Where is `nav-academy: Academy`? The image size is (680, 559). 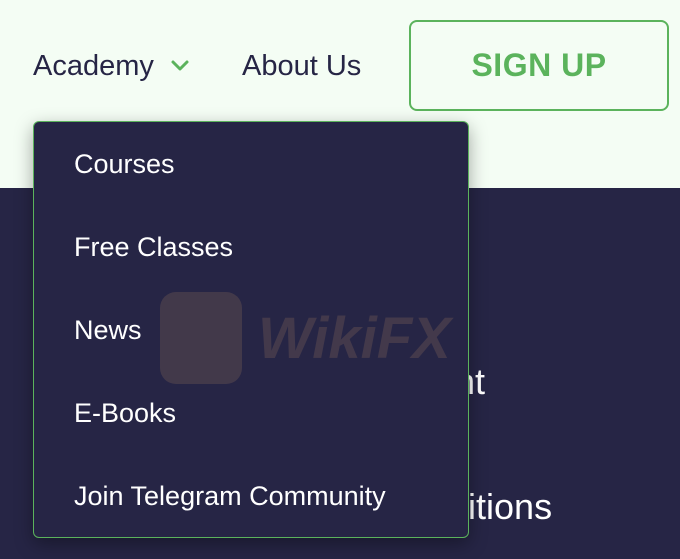
nav-academy: Academy is located at coordinates (111, 66).